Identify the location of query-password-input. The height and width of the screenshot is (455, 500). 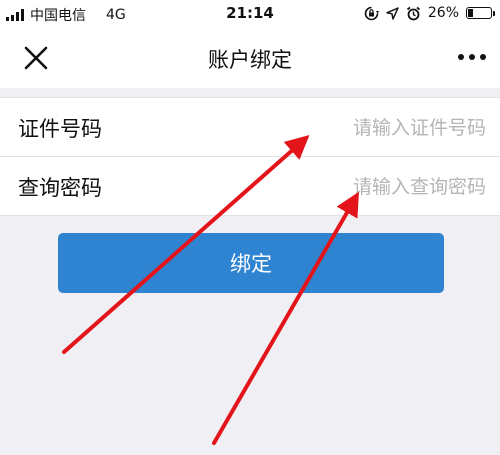
(386, 187).